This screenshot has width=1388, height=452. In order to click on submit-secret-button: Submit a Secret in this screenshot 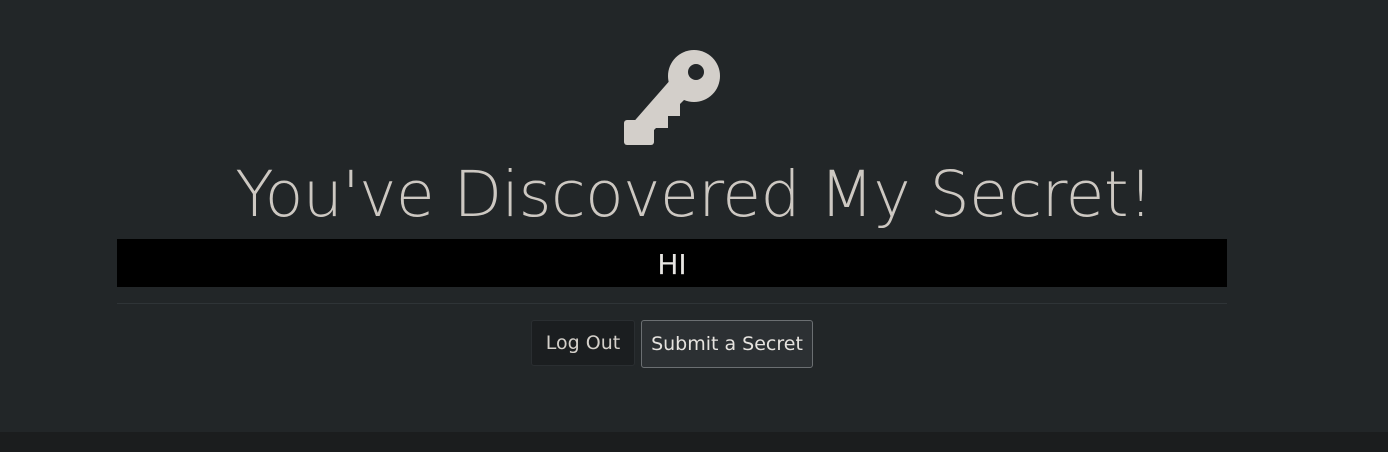, I will do `click(727, 344)`.